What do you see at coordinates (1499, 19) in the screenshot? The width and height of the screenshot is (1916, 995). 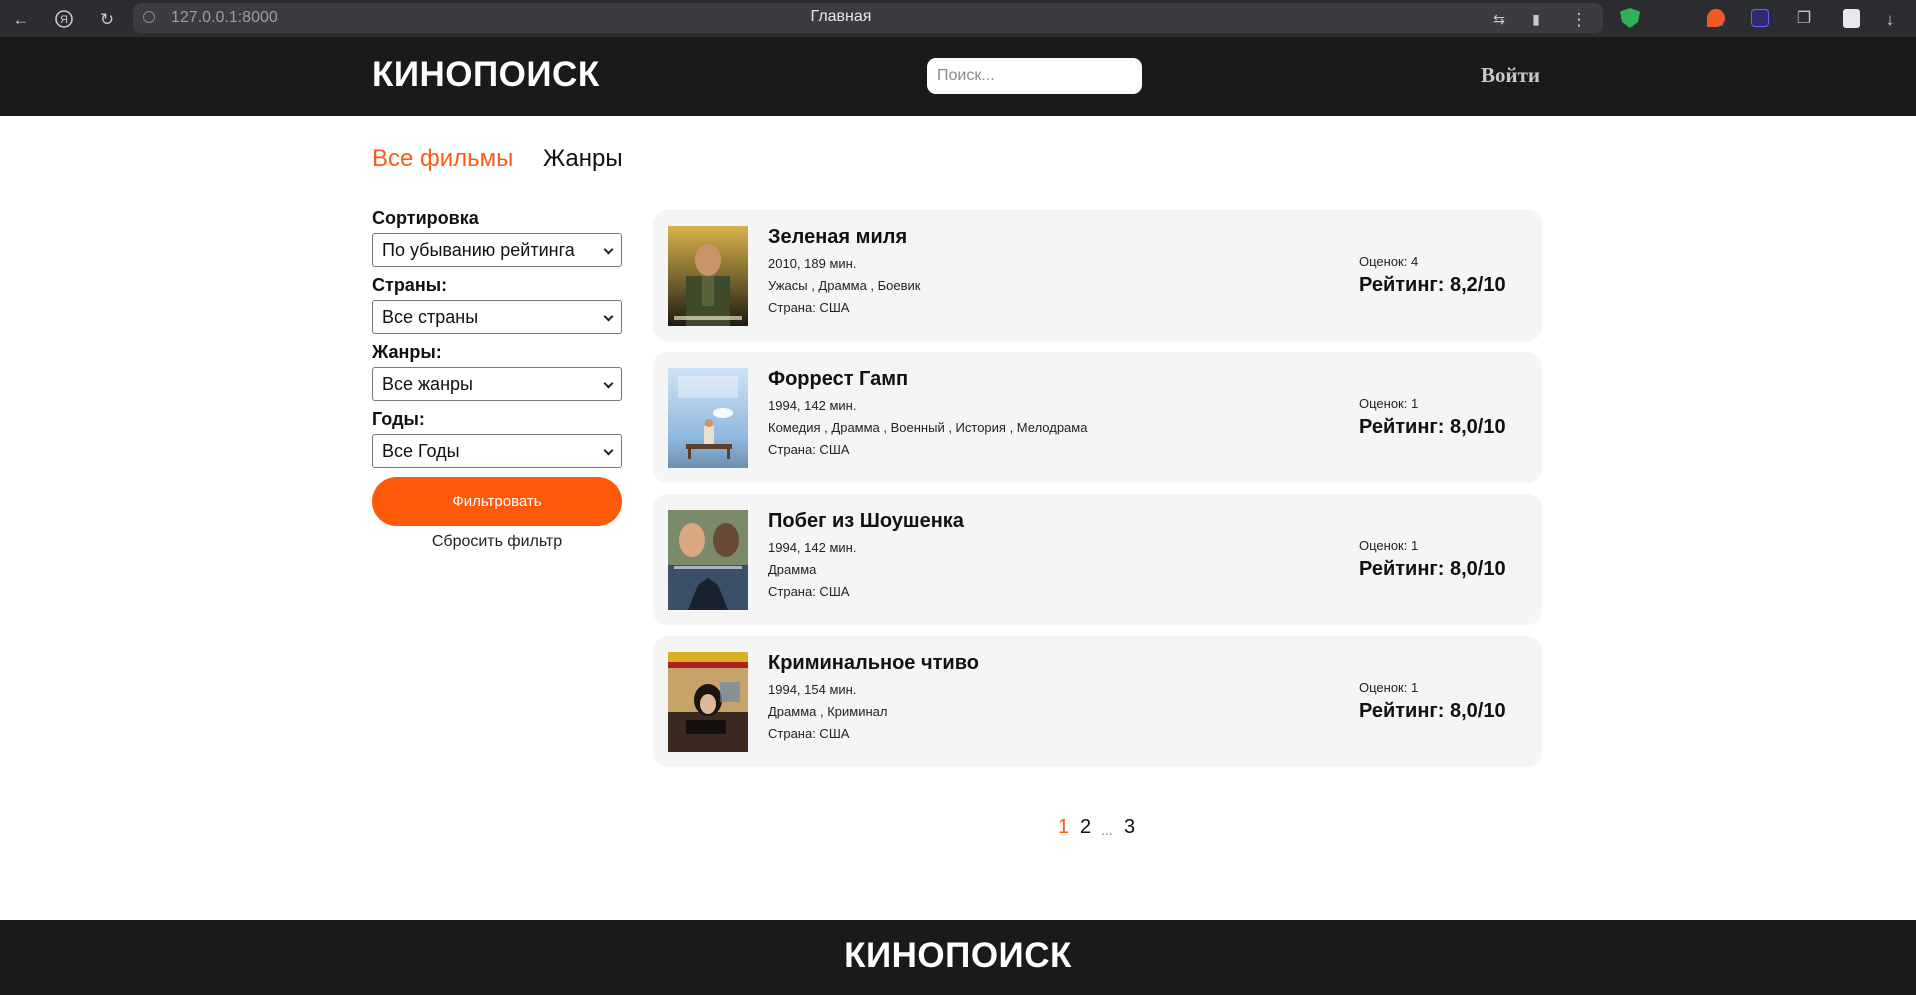 I see `translate-icon: ⇆` at bounding box center [1499, 19].